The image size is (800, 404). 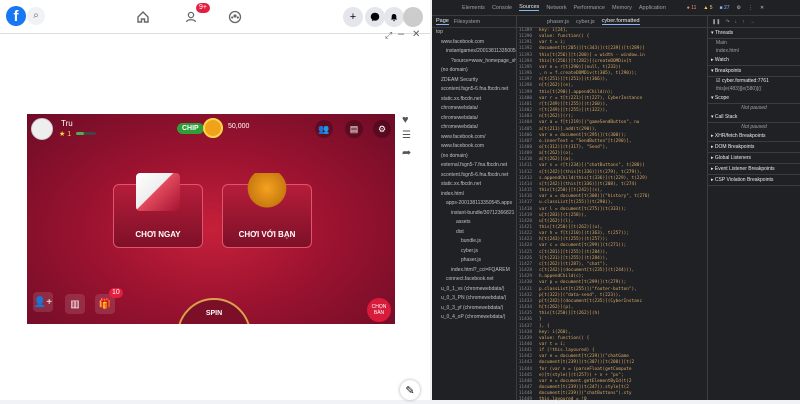 What do you see at coordinates (707, 8) in the screenshot?
I see `warning-count: ▲ 5` at bounding box center [707, 8].